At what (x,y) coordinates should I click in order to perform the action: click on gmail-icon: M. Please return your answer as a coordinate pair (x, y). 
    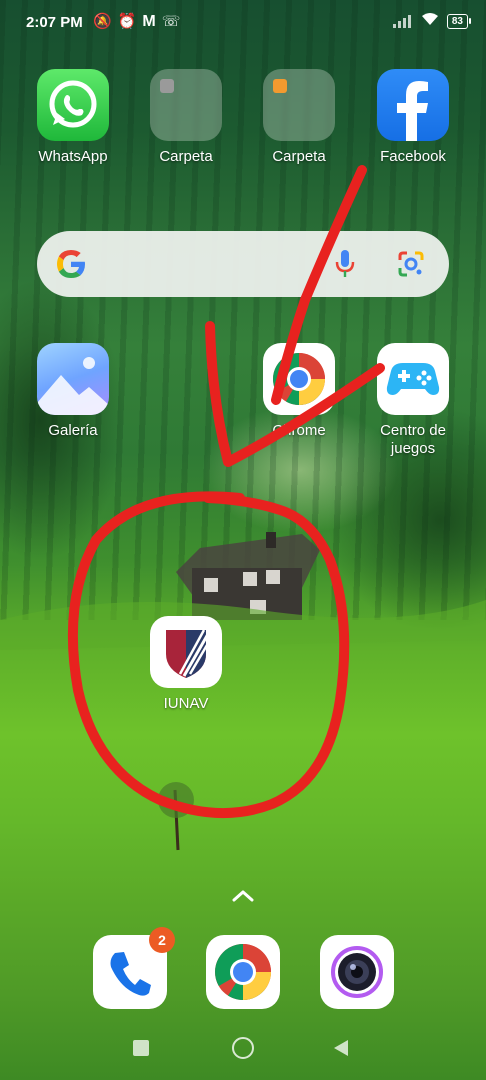
    Looking at the image, I should click on (152, 21).